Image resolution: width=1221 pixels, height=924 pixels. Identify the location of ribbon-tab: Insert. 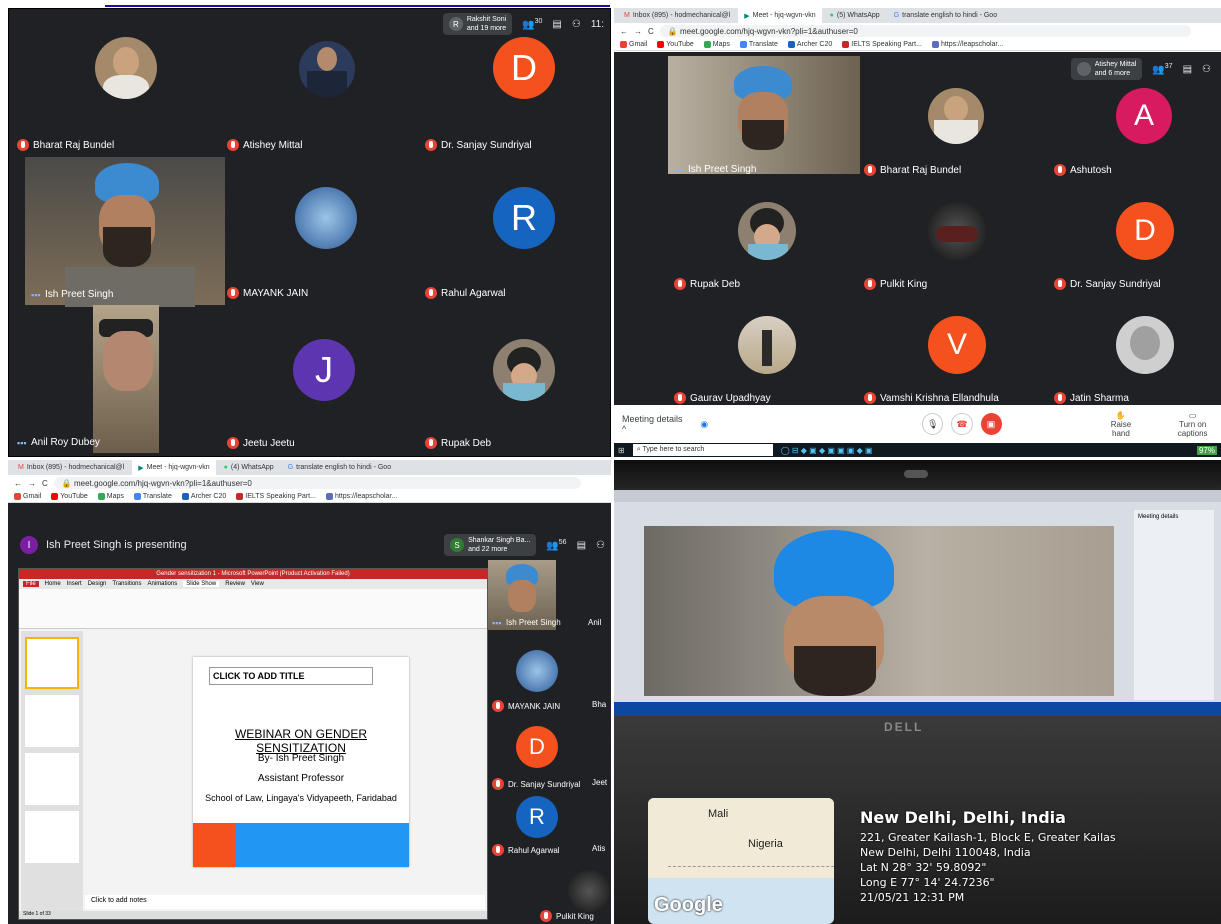
(74, 584).